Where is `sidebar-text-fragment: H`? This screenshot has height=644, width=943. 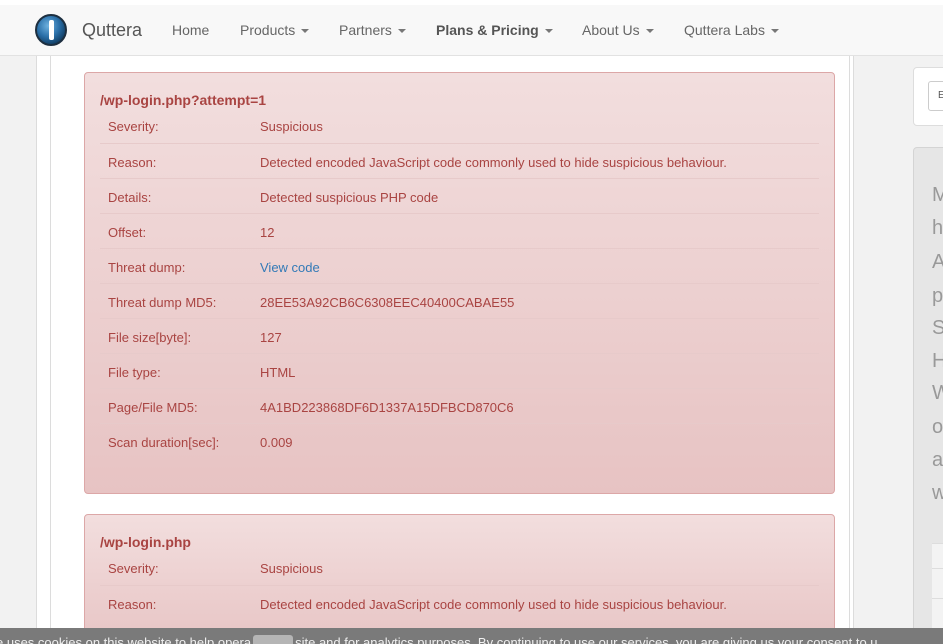 sidebar-text-fragment: H is located at coordinates (937, 361).